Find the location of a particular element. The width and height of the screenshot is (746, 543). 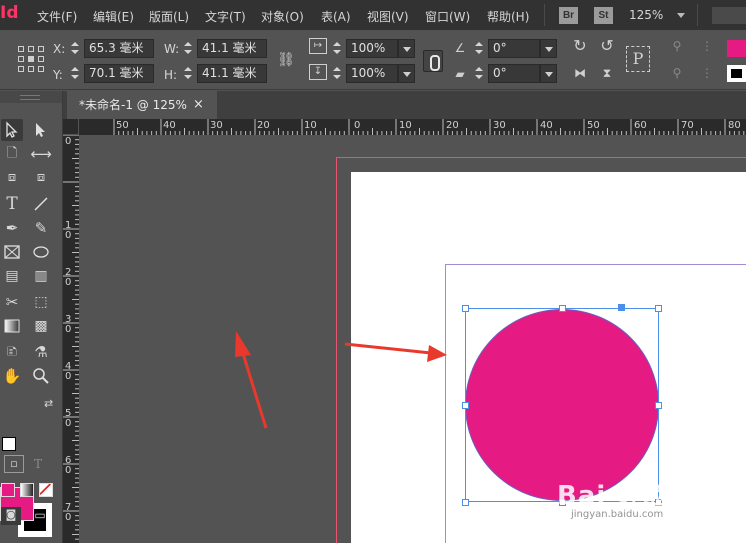

h-field: 41.1 毫米 is located at coordinates (232, 73).